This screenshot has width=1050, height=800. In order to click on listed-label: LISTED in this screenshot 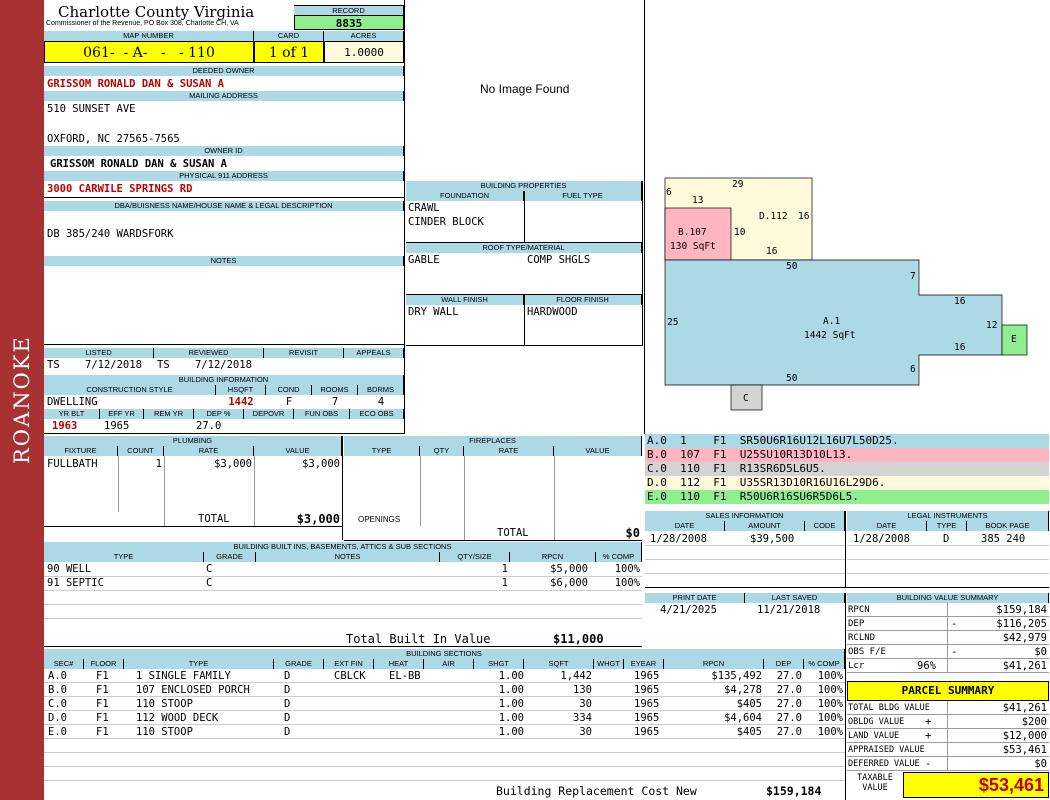, I will do `click(99, 353)`.